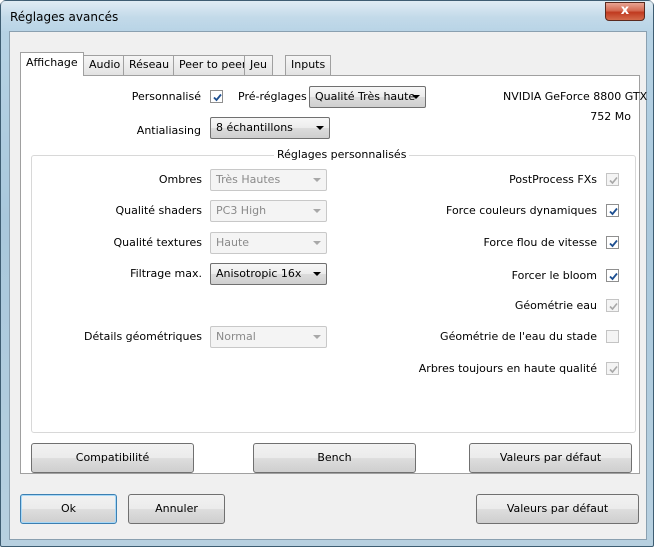 The image size is (654, 547). I want to click on cancel-button: Annuler, so click(176, 509).